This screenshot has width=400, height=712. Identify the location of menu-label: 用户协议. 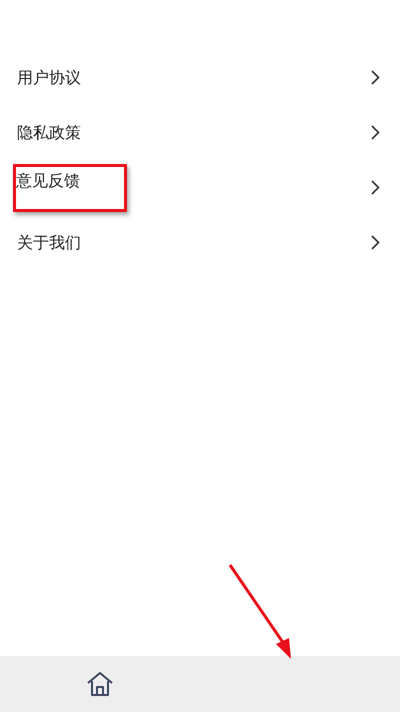
(49, 77).